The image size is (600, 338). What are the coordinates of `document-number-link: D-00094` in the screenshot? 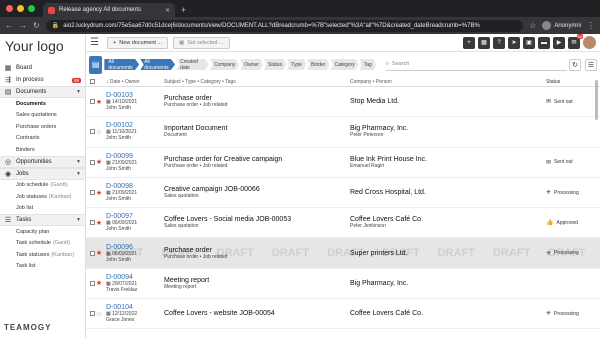 It's located at (131, 277).